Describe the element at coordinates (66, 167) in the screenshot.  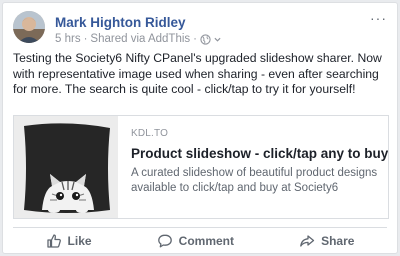
I see `link-thumbnail` at that location.